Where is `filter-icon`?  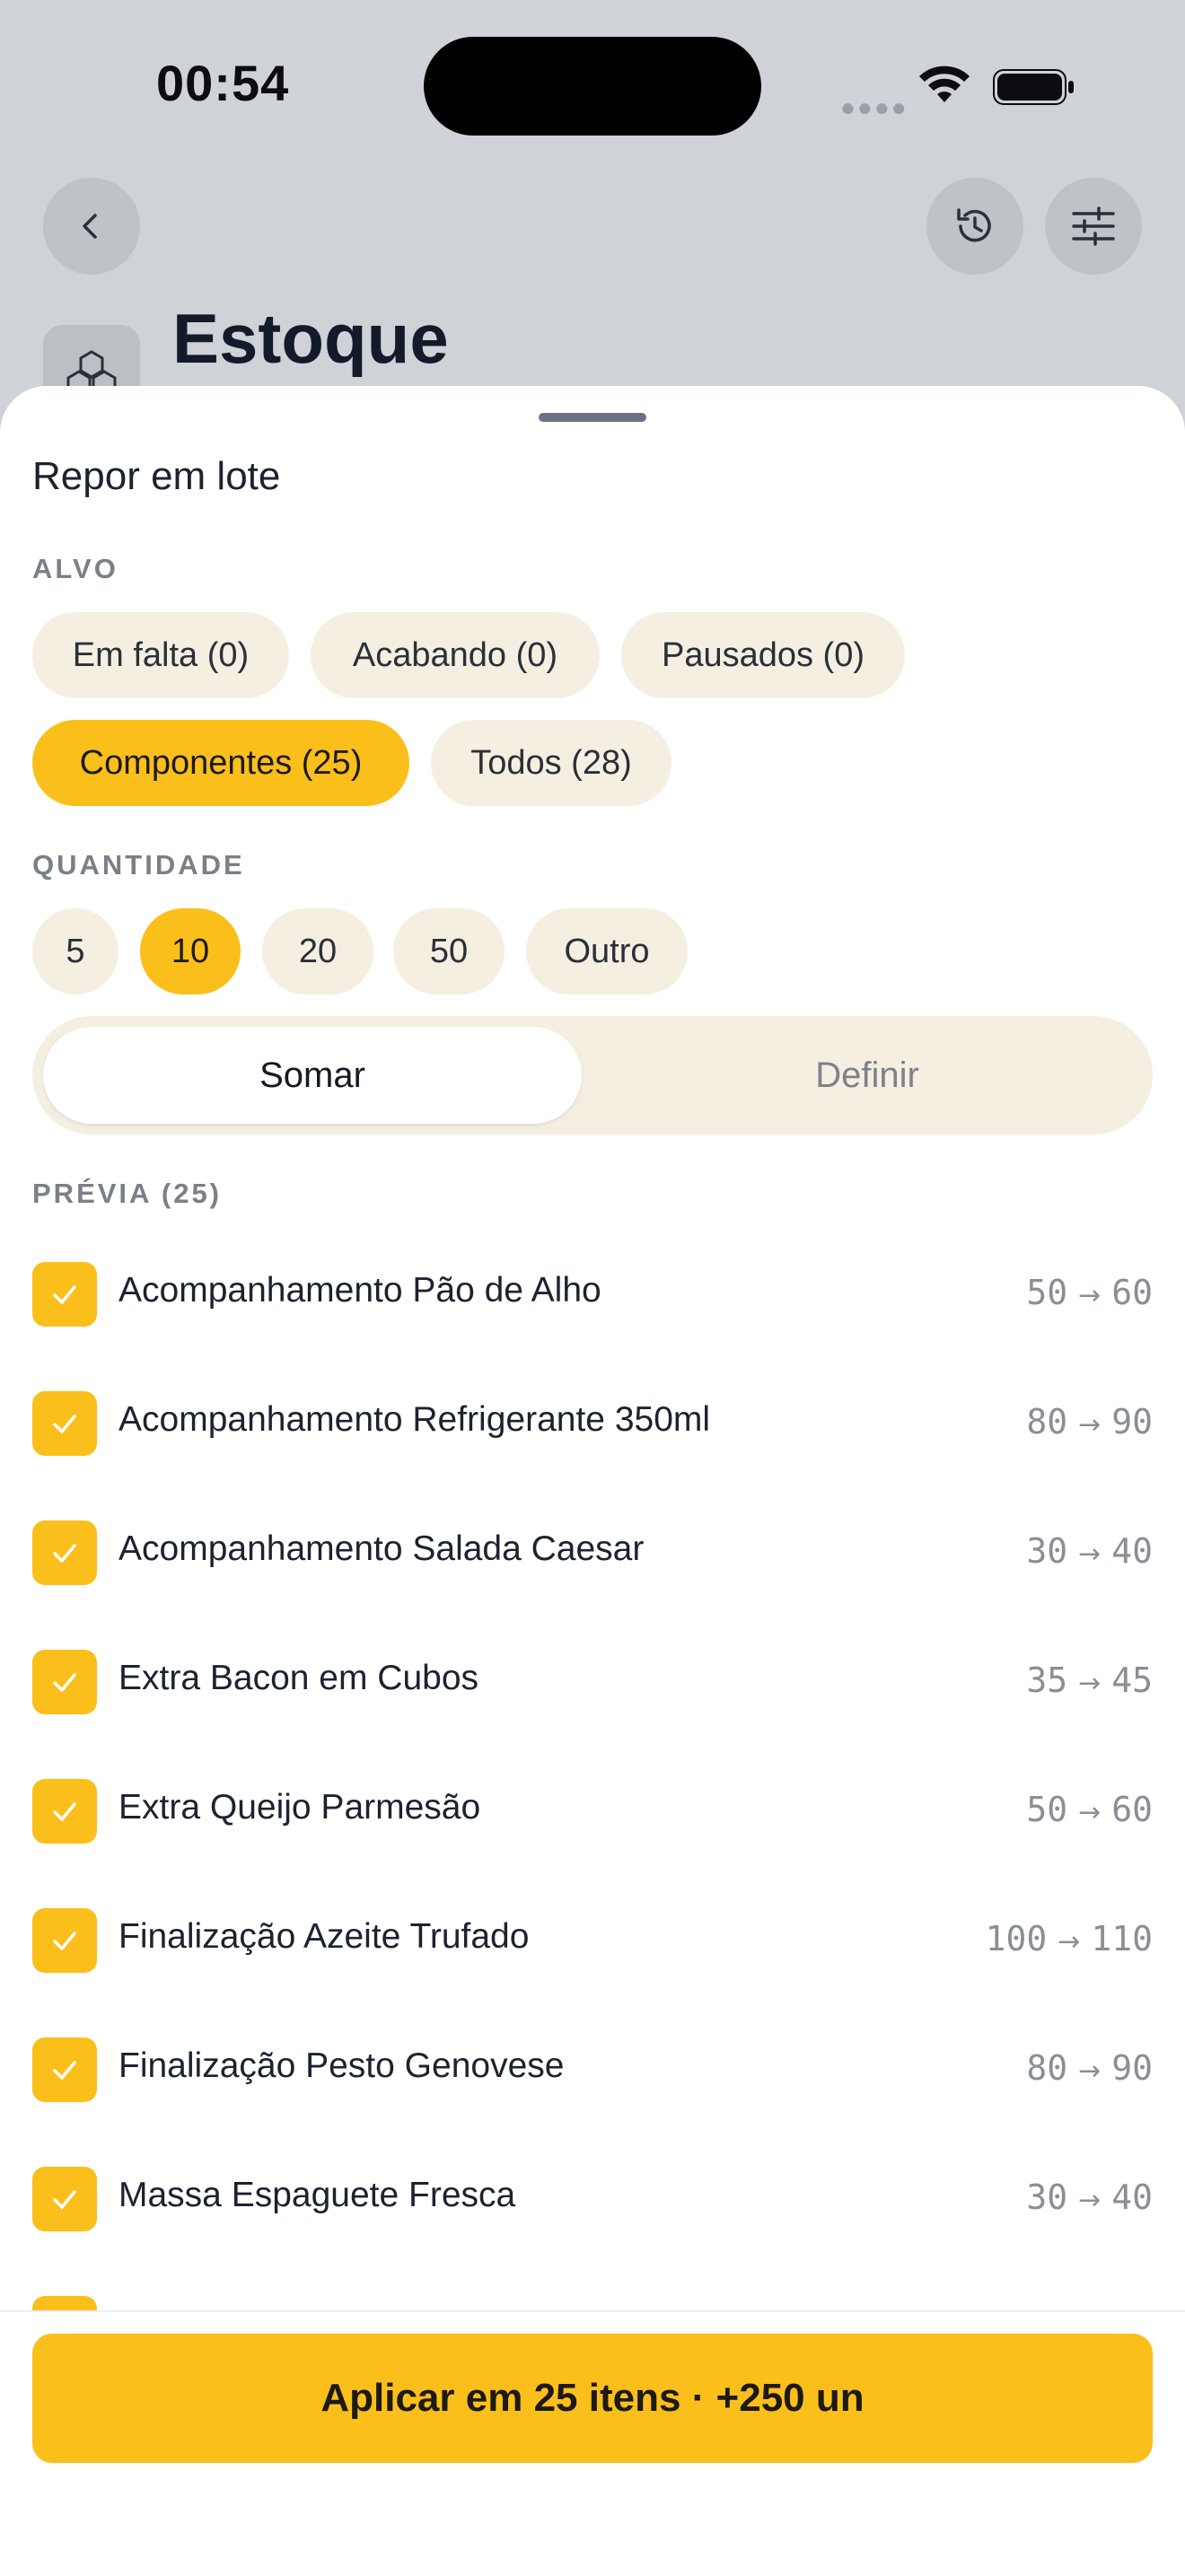
filter-icon is located at coordinates (1093, 226).